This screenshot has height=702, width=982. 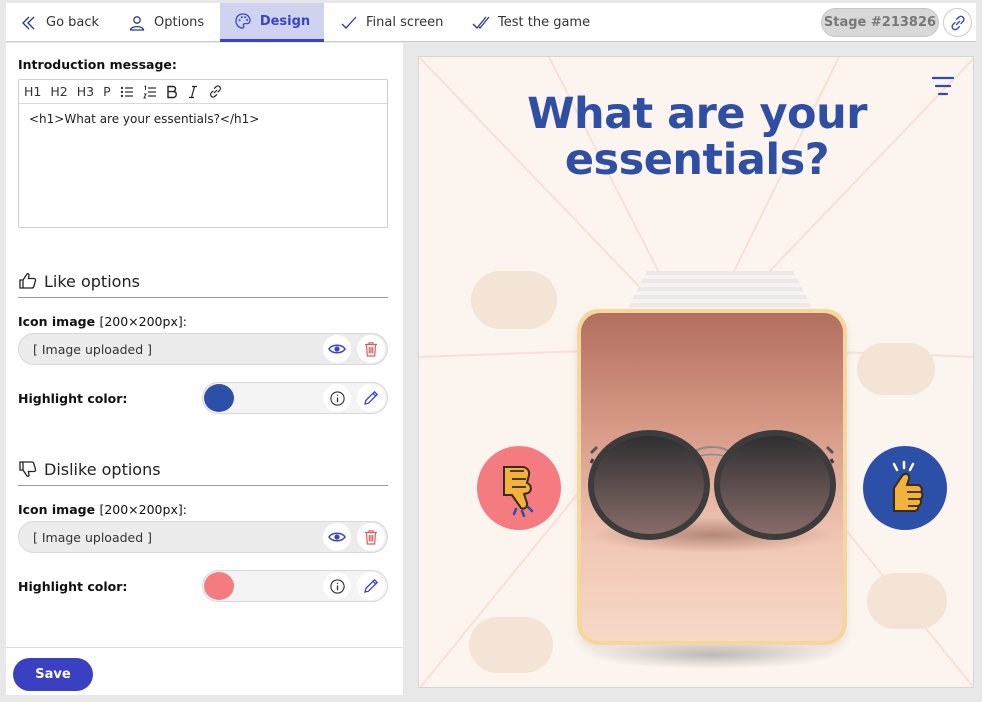 What do you see at coordinates (405, 22) in the screenshot?
I see `tab-final-screen-label: Final screen` at bounding box center [405, 22].